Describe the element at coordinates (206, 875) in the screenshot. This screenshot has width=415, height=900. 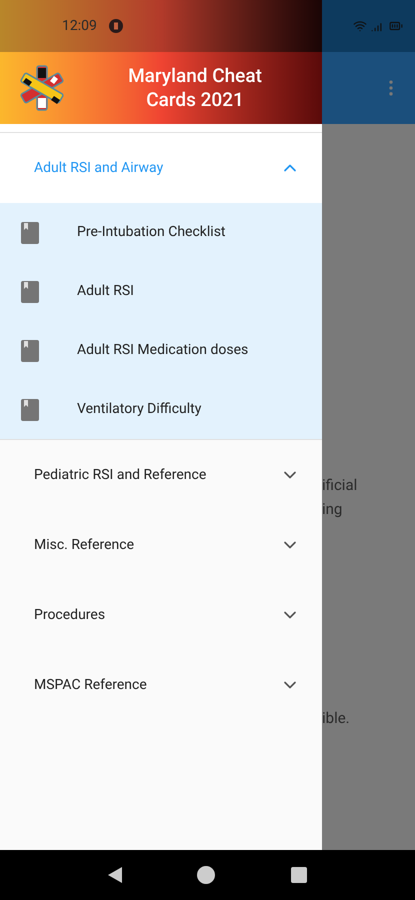
I see `home-icon` at that location.